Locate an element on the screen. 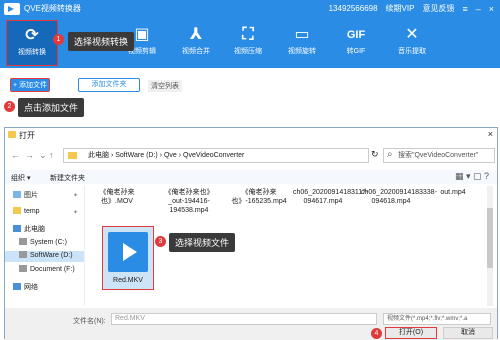  open-button: 打开(O) is located at coordinates (411, 333).